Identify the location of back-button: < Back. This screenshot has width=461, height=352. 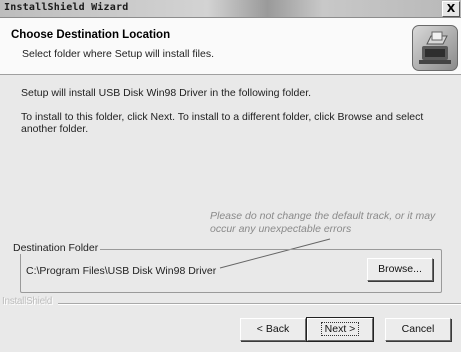
(273, 329).